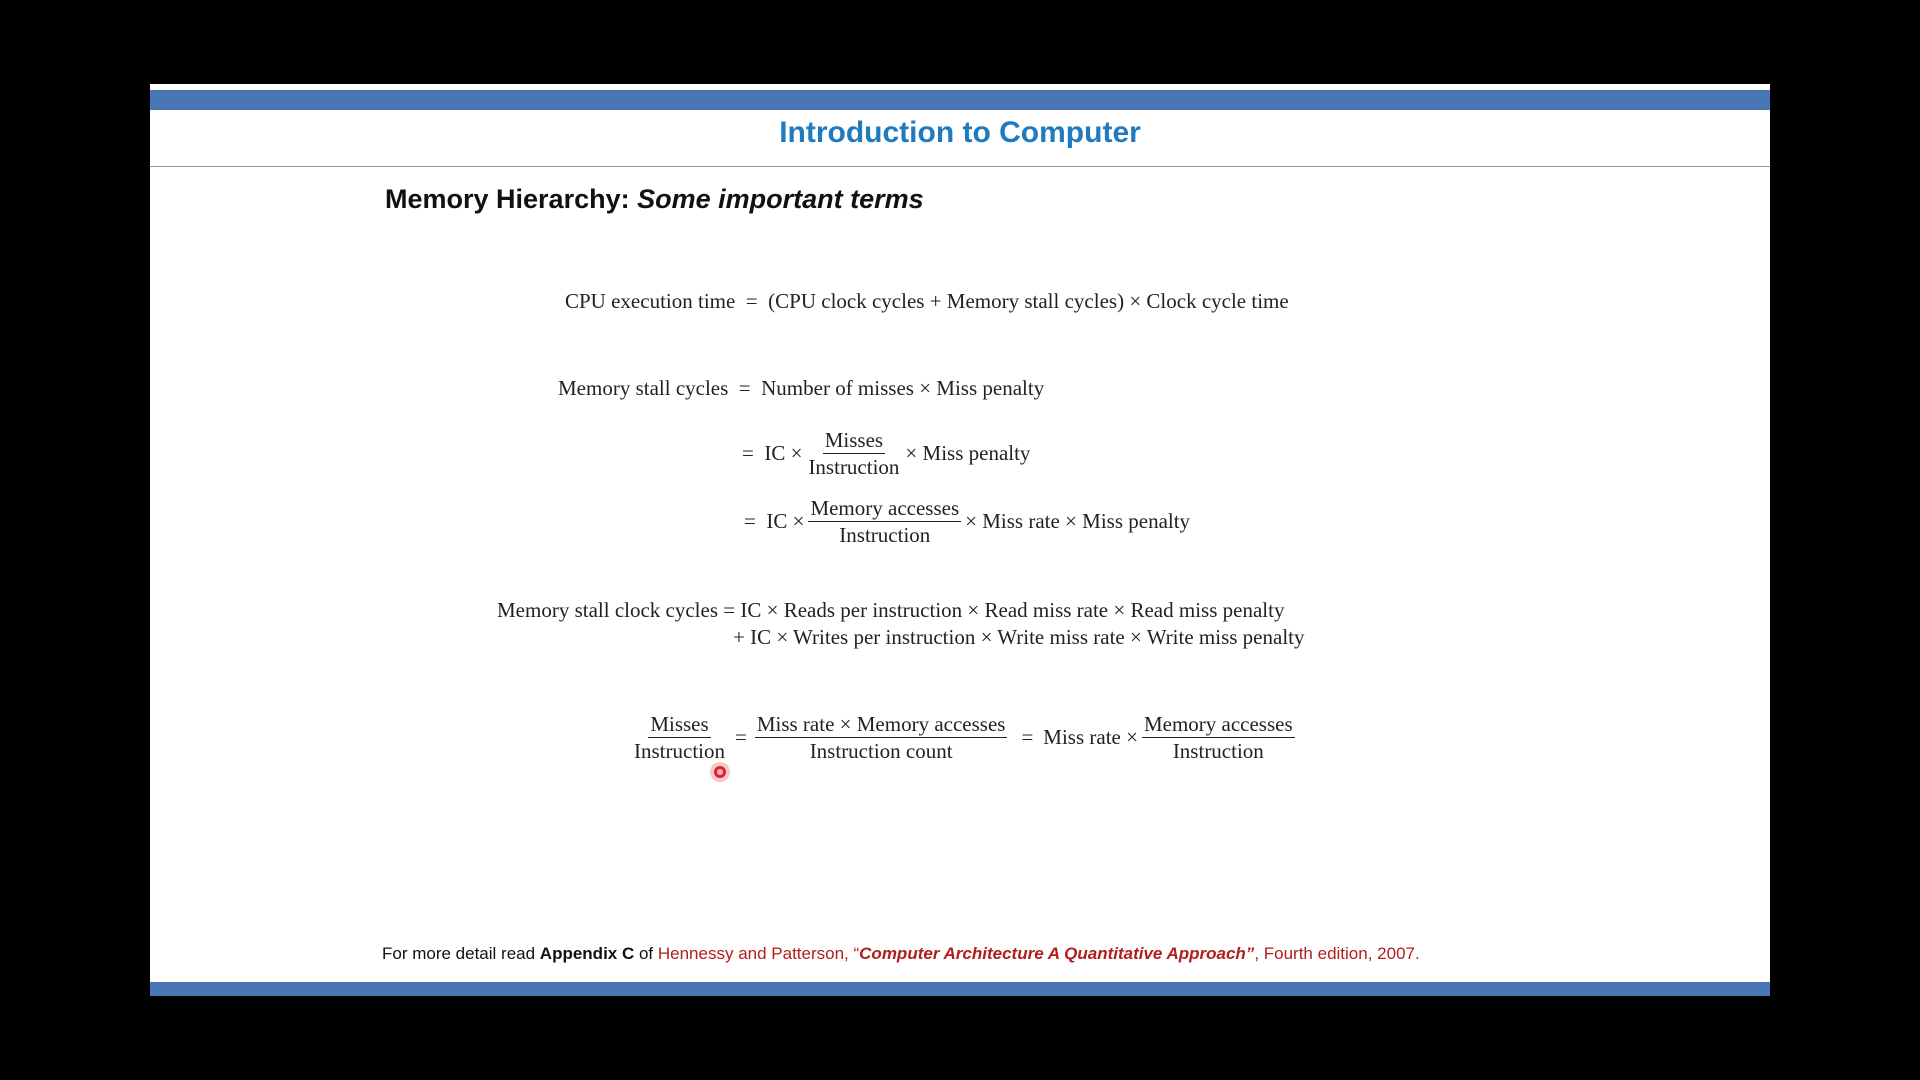 The width and height of the screenshot is (1920, 1080). I want to click on equation-suffix: × Miss rate × Miss penalty, so click(1078, 521).